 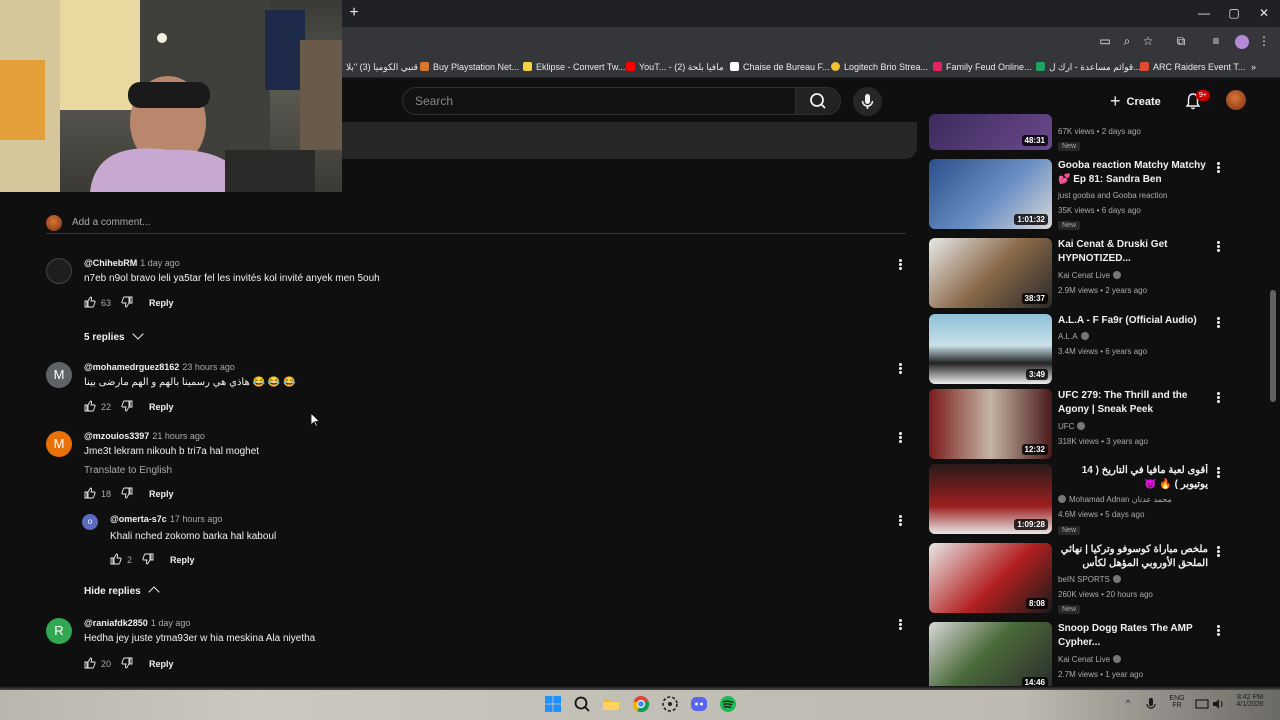 I want to click on video-channel: A.L.A, so click(x=1073, y=336).